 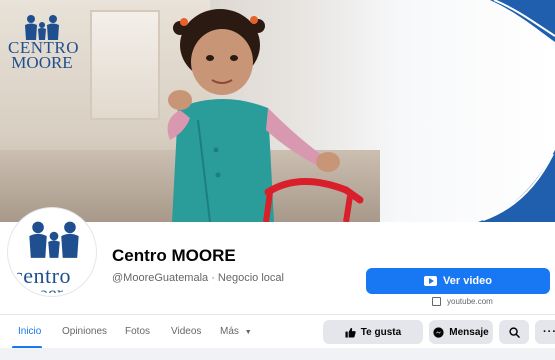 I want to click on watch-video-button: Ver video, so click(x=458, y=281).